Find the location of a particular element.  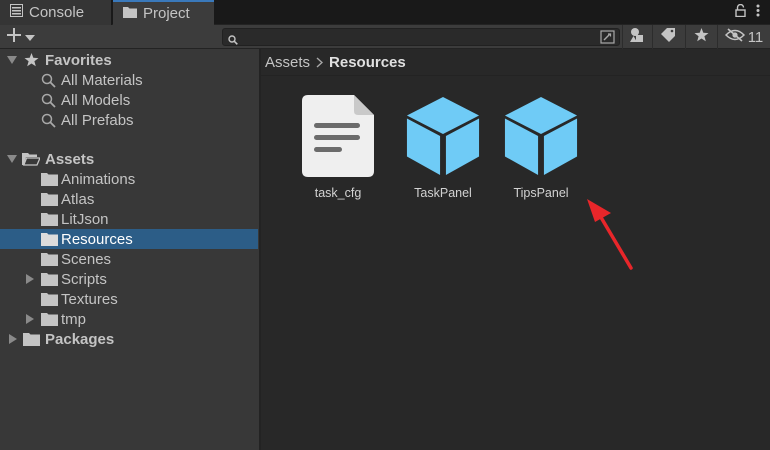

tree-folder-label: Textures is located at coordinates (89, 299).